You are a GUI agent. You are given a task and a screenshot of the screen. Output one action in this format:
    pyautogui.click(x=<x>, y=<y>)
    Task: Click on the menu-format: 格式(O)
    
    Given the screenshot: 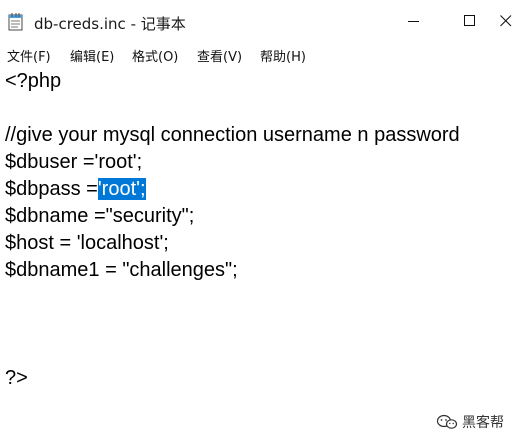 What is the action you would take?
    pyautogui.click(x=155, y=55)
    